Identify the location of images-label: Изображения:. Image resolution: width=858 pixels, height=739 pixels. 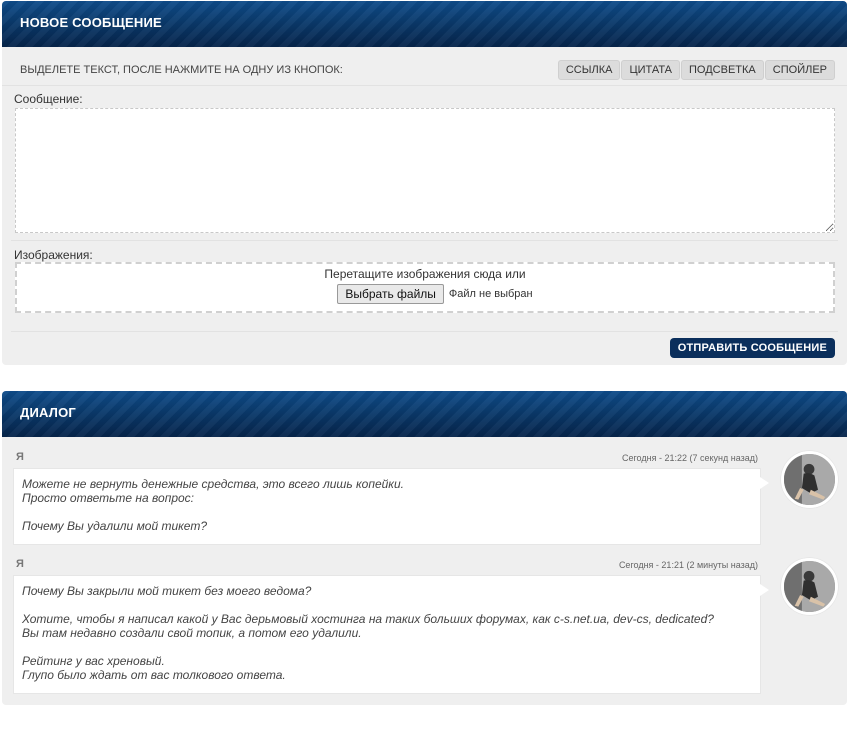
(53, 255).